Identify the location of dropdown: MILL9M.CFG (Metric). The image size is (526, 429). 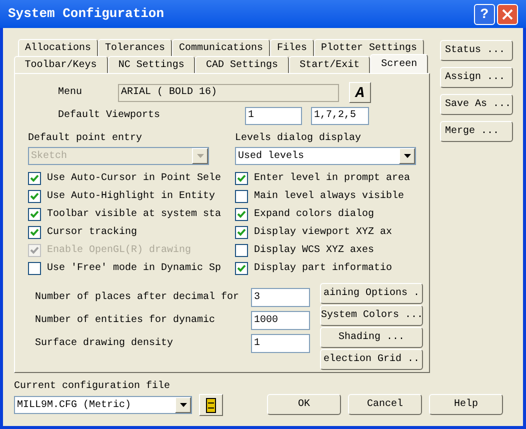
(103, 405).